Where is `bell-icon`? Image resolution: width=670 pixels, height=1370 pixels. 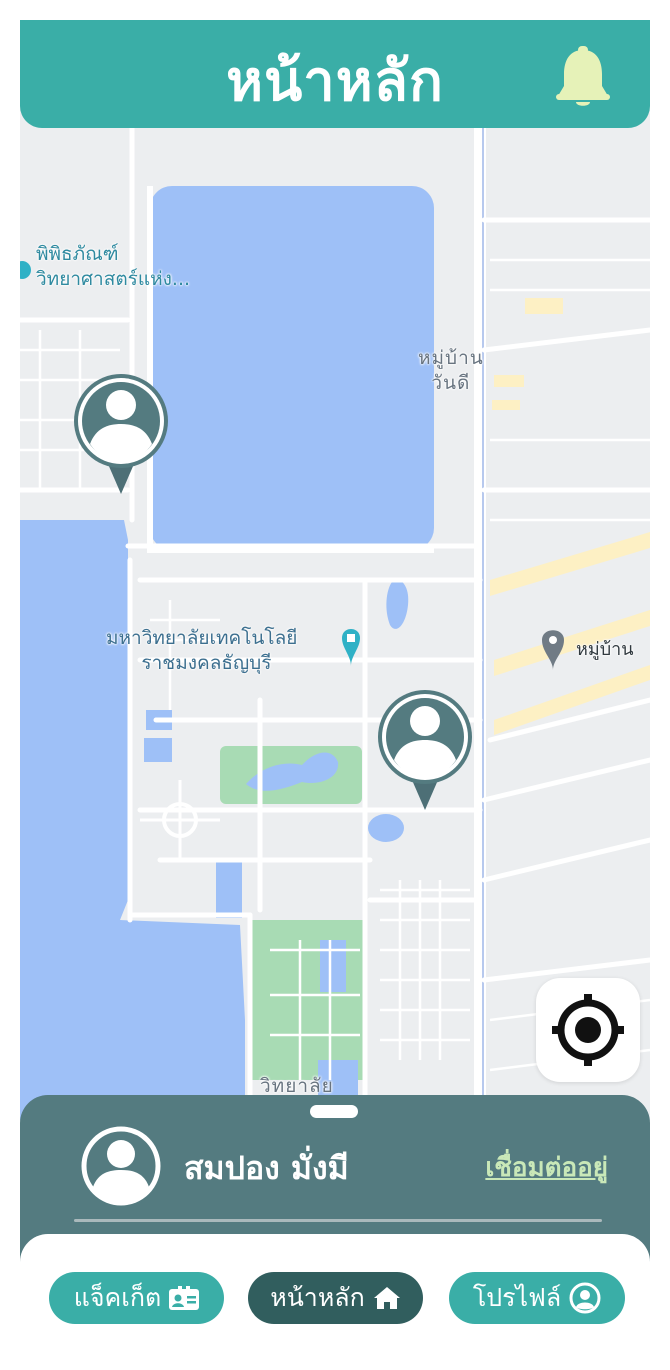
bell-icon is located at coordinates (583, 76).